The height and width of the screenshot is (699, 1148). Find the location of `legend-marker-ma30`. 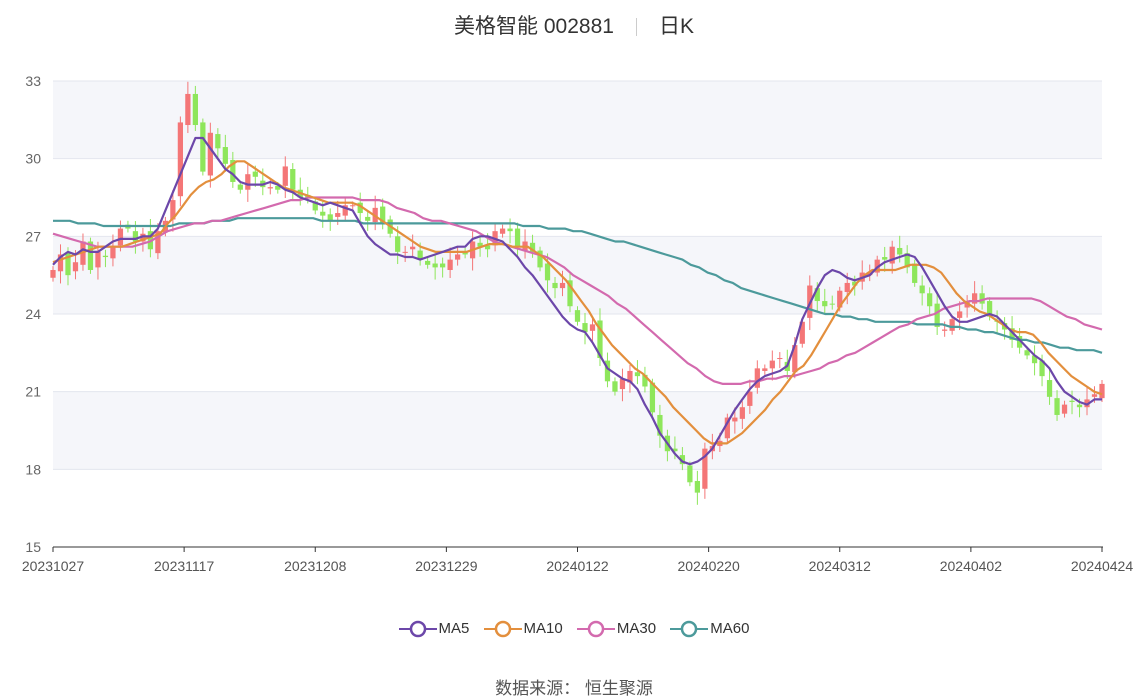

legend-marker-ma30 is located at coordinates (595, 629).